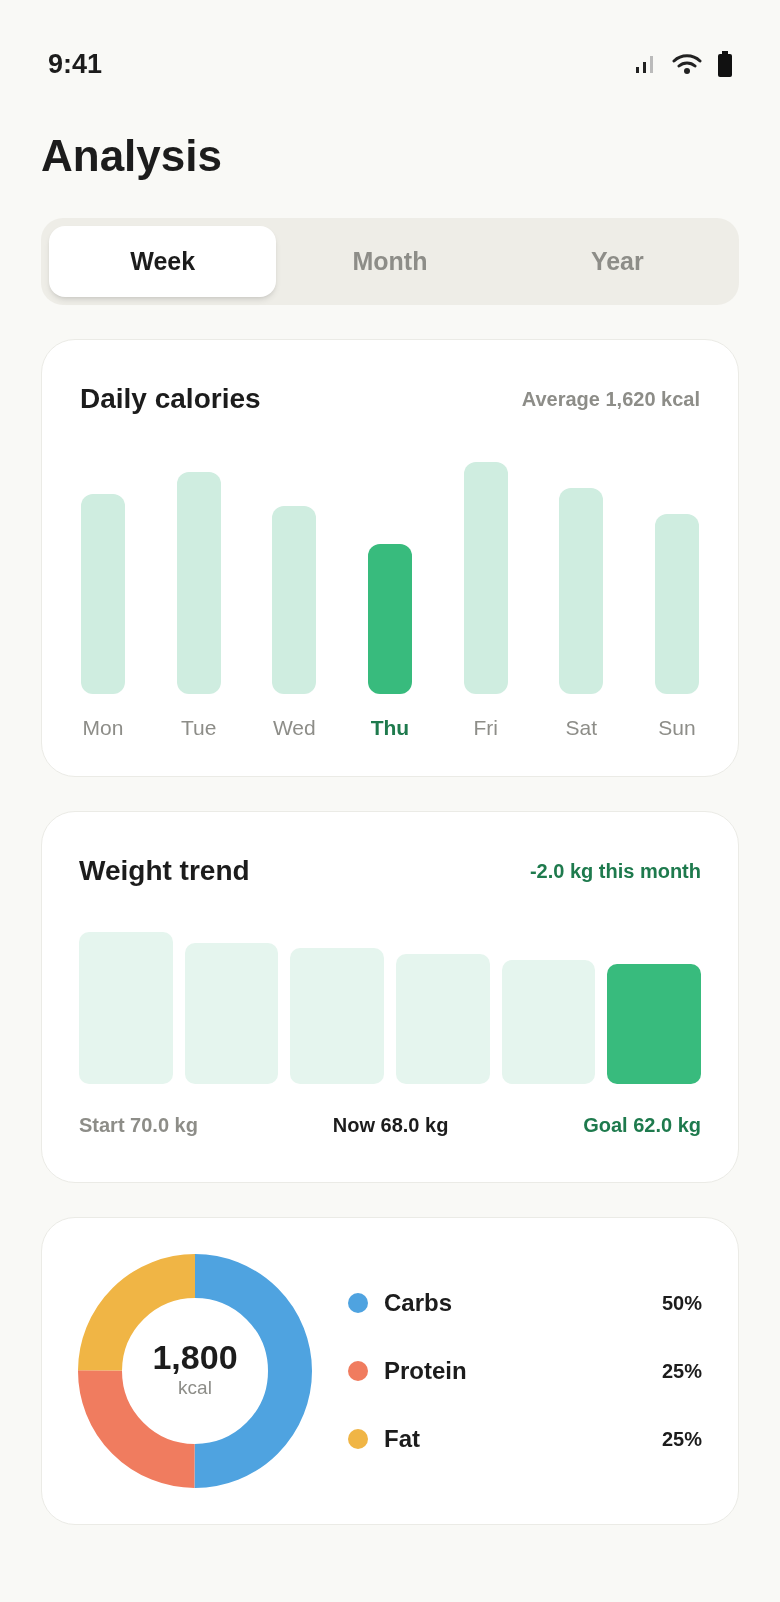 This screenshot has width=780, height=1602. I want to click on period-tab: Year, so click(617, 261).